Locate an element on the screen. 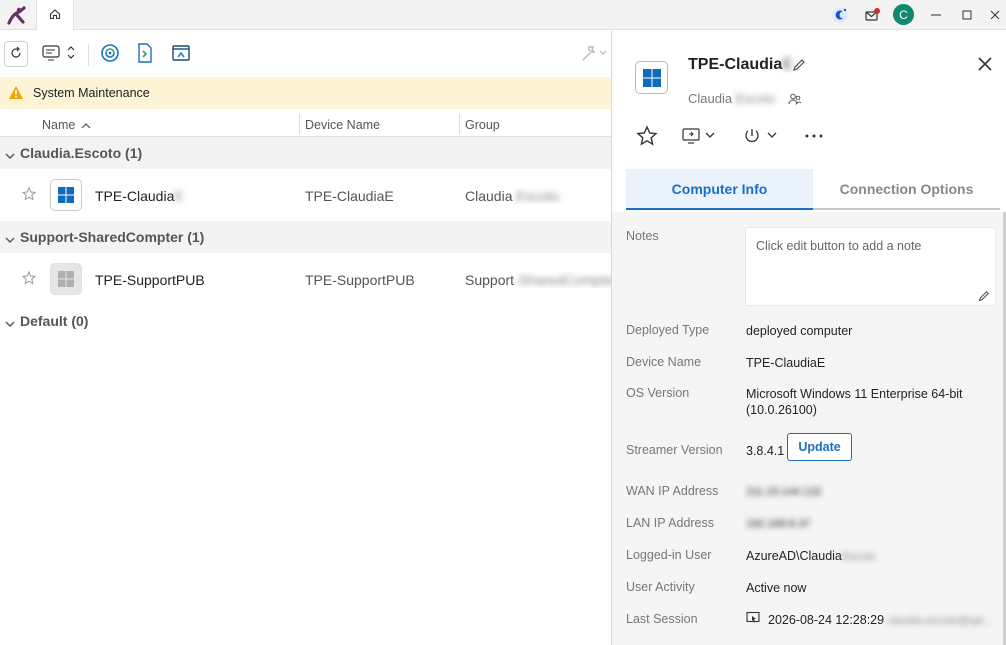 The image size is (1006, 645). streamer-version-label: Streamer Version is located at coordinates (674, 450).